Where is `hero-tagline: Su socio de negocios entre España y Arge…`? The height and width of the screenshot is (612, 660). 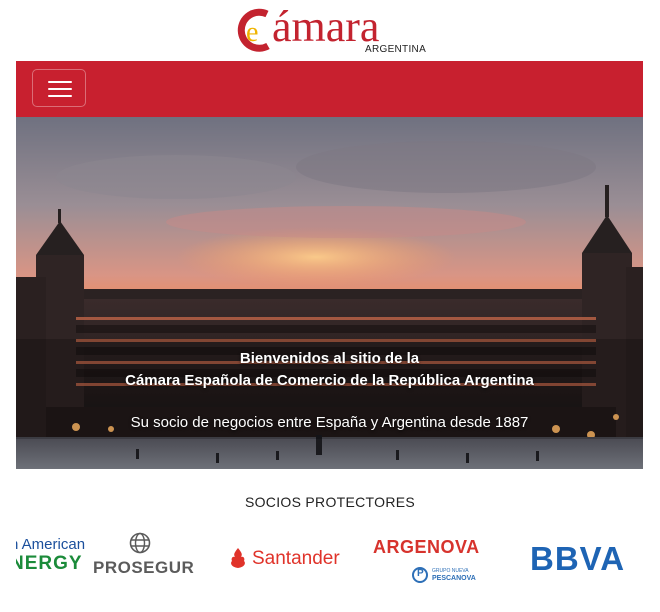
hero-tagline: Su socio de negocios entre España y Arge… is located at coordinates (329, 422).